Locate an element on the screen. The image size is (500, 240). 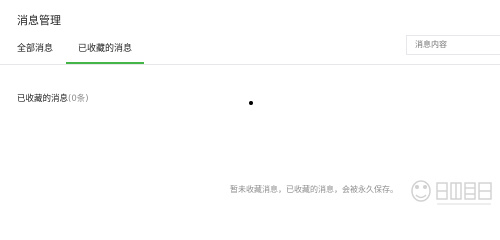
search-input is located at coordinates (455, 44).